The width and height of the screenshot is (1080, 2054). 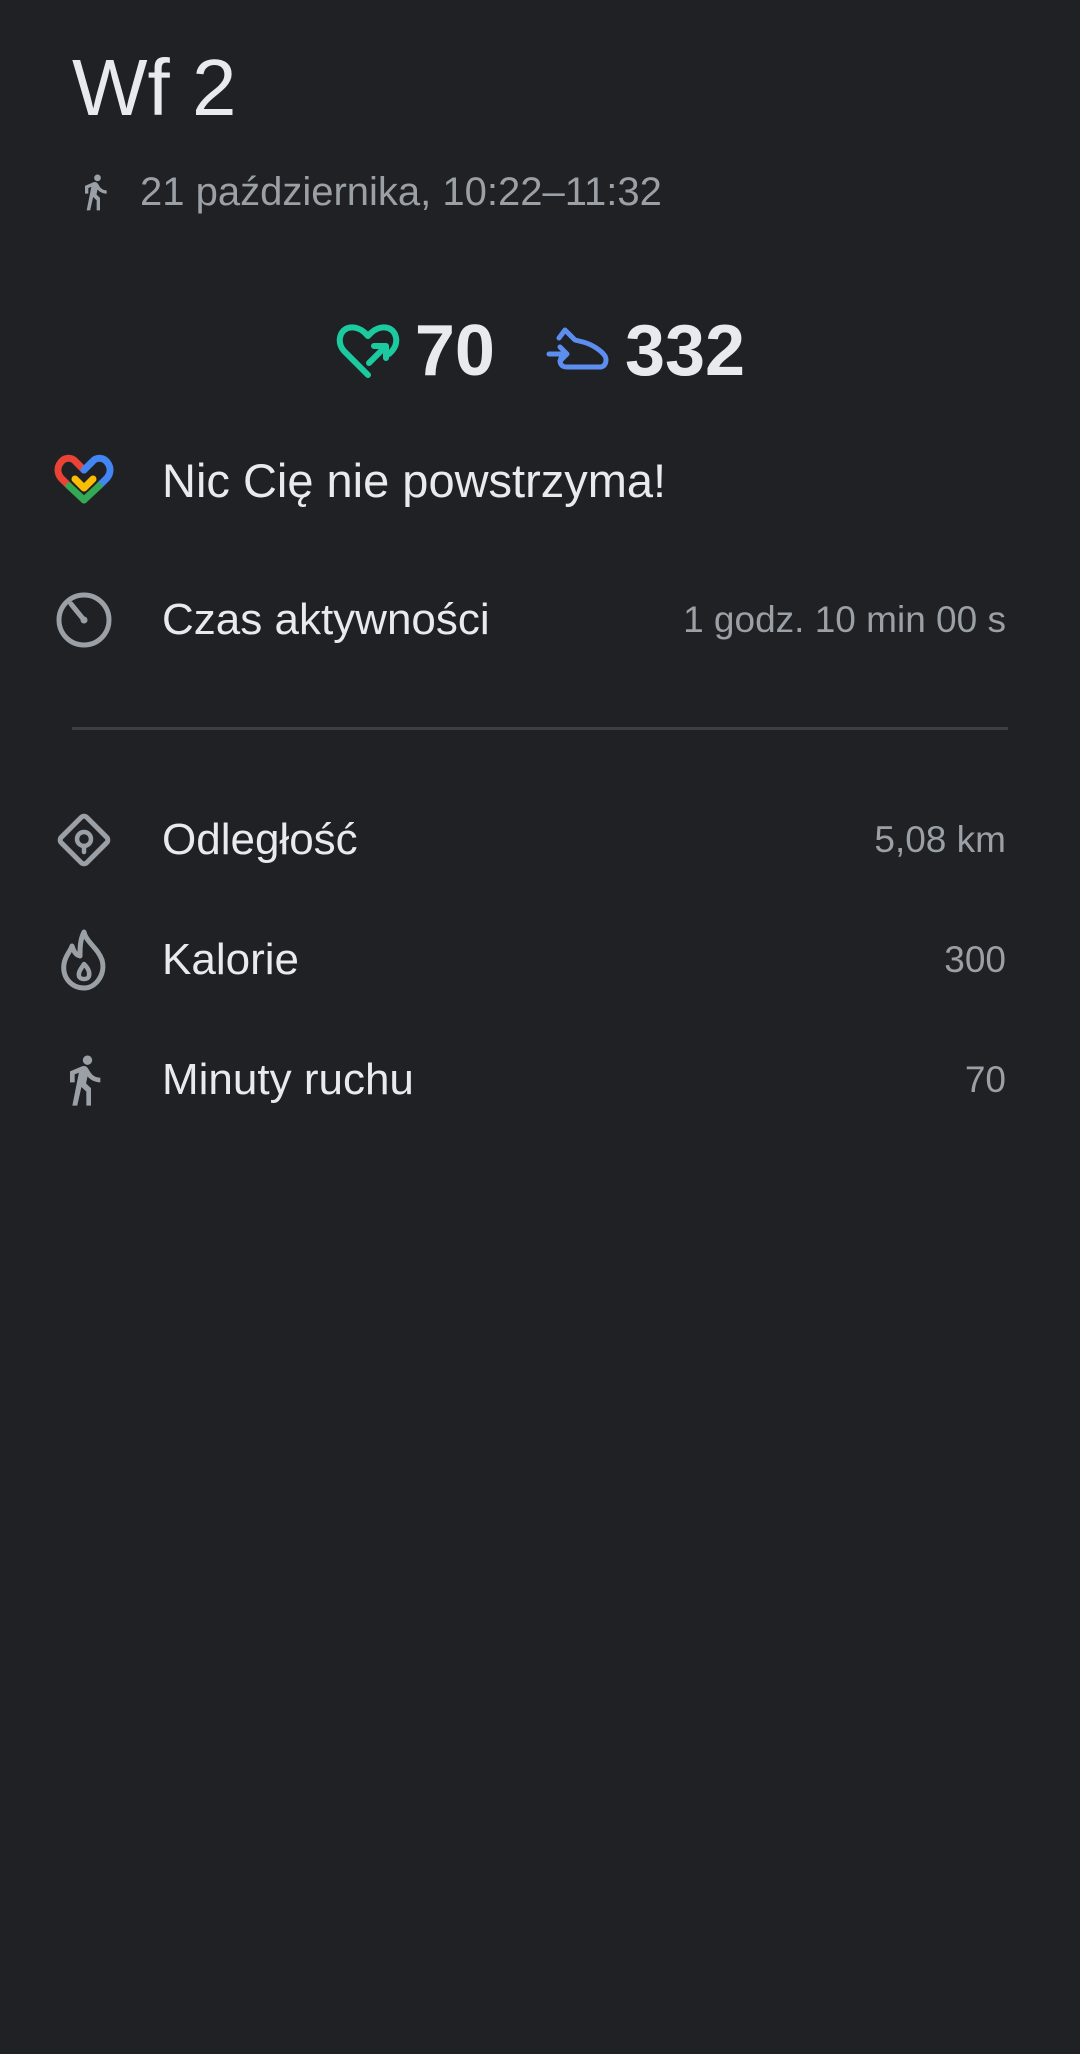 What do you see at coordinates (940, 839) in the screenshot?
I see `metric-value: 5,08 km` at bounding box center [940, 839].